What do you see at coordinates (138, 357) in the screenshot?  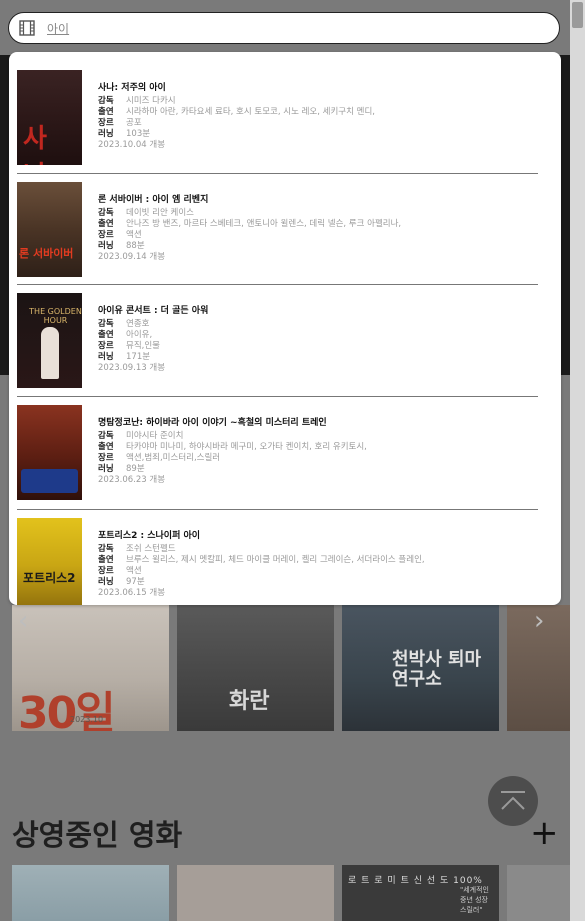 I see `runtime-value: 171분` at bounding box center [138, 357].